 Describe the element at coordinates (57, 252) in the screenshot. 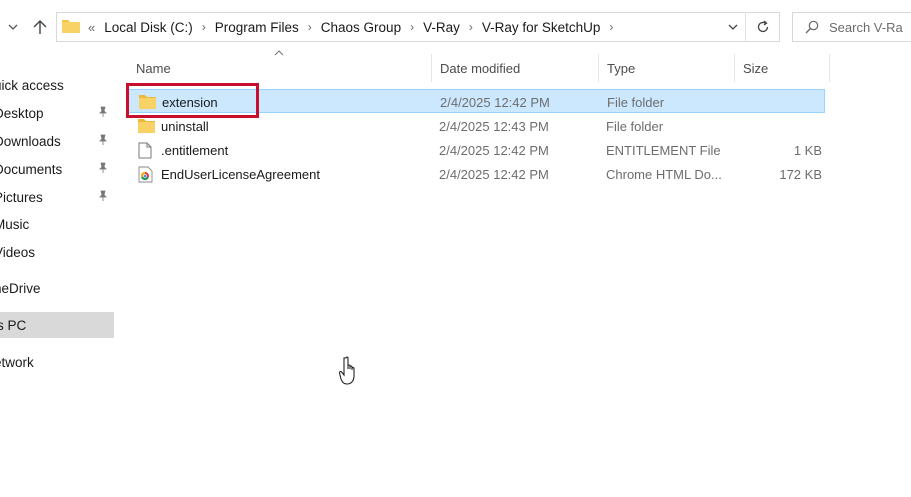

I see `nav-item-videos: Videos` at that location.